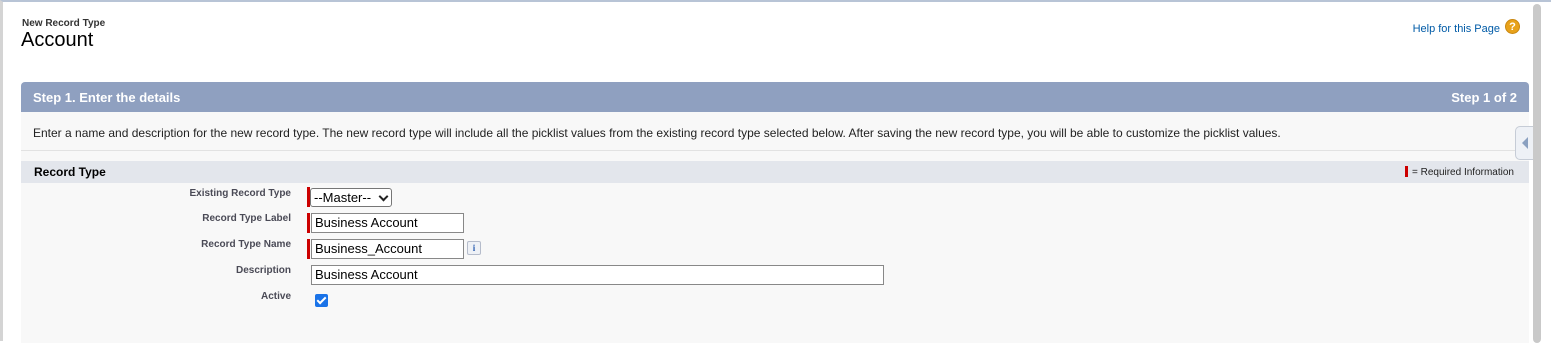 The height and width of the screenshot is (343, 1551). I want to click on info-icon: i, so click(474, 248).